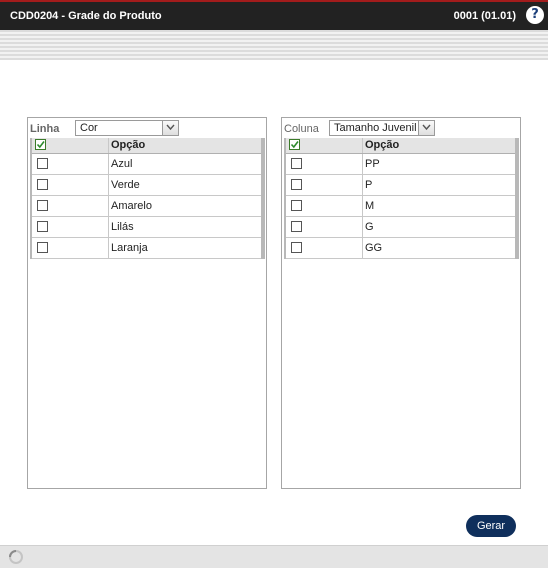  Describe the element at coordinates (125, 185) in the screenshot. I see `option-label: Verde` at that location.